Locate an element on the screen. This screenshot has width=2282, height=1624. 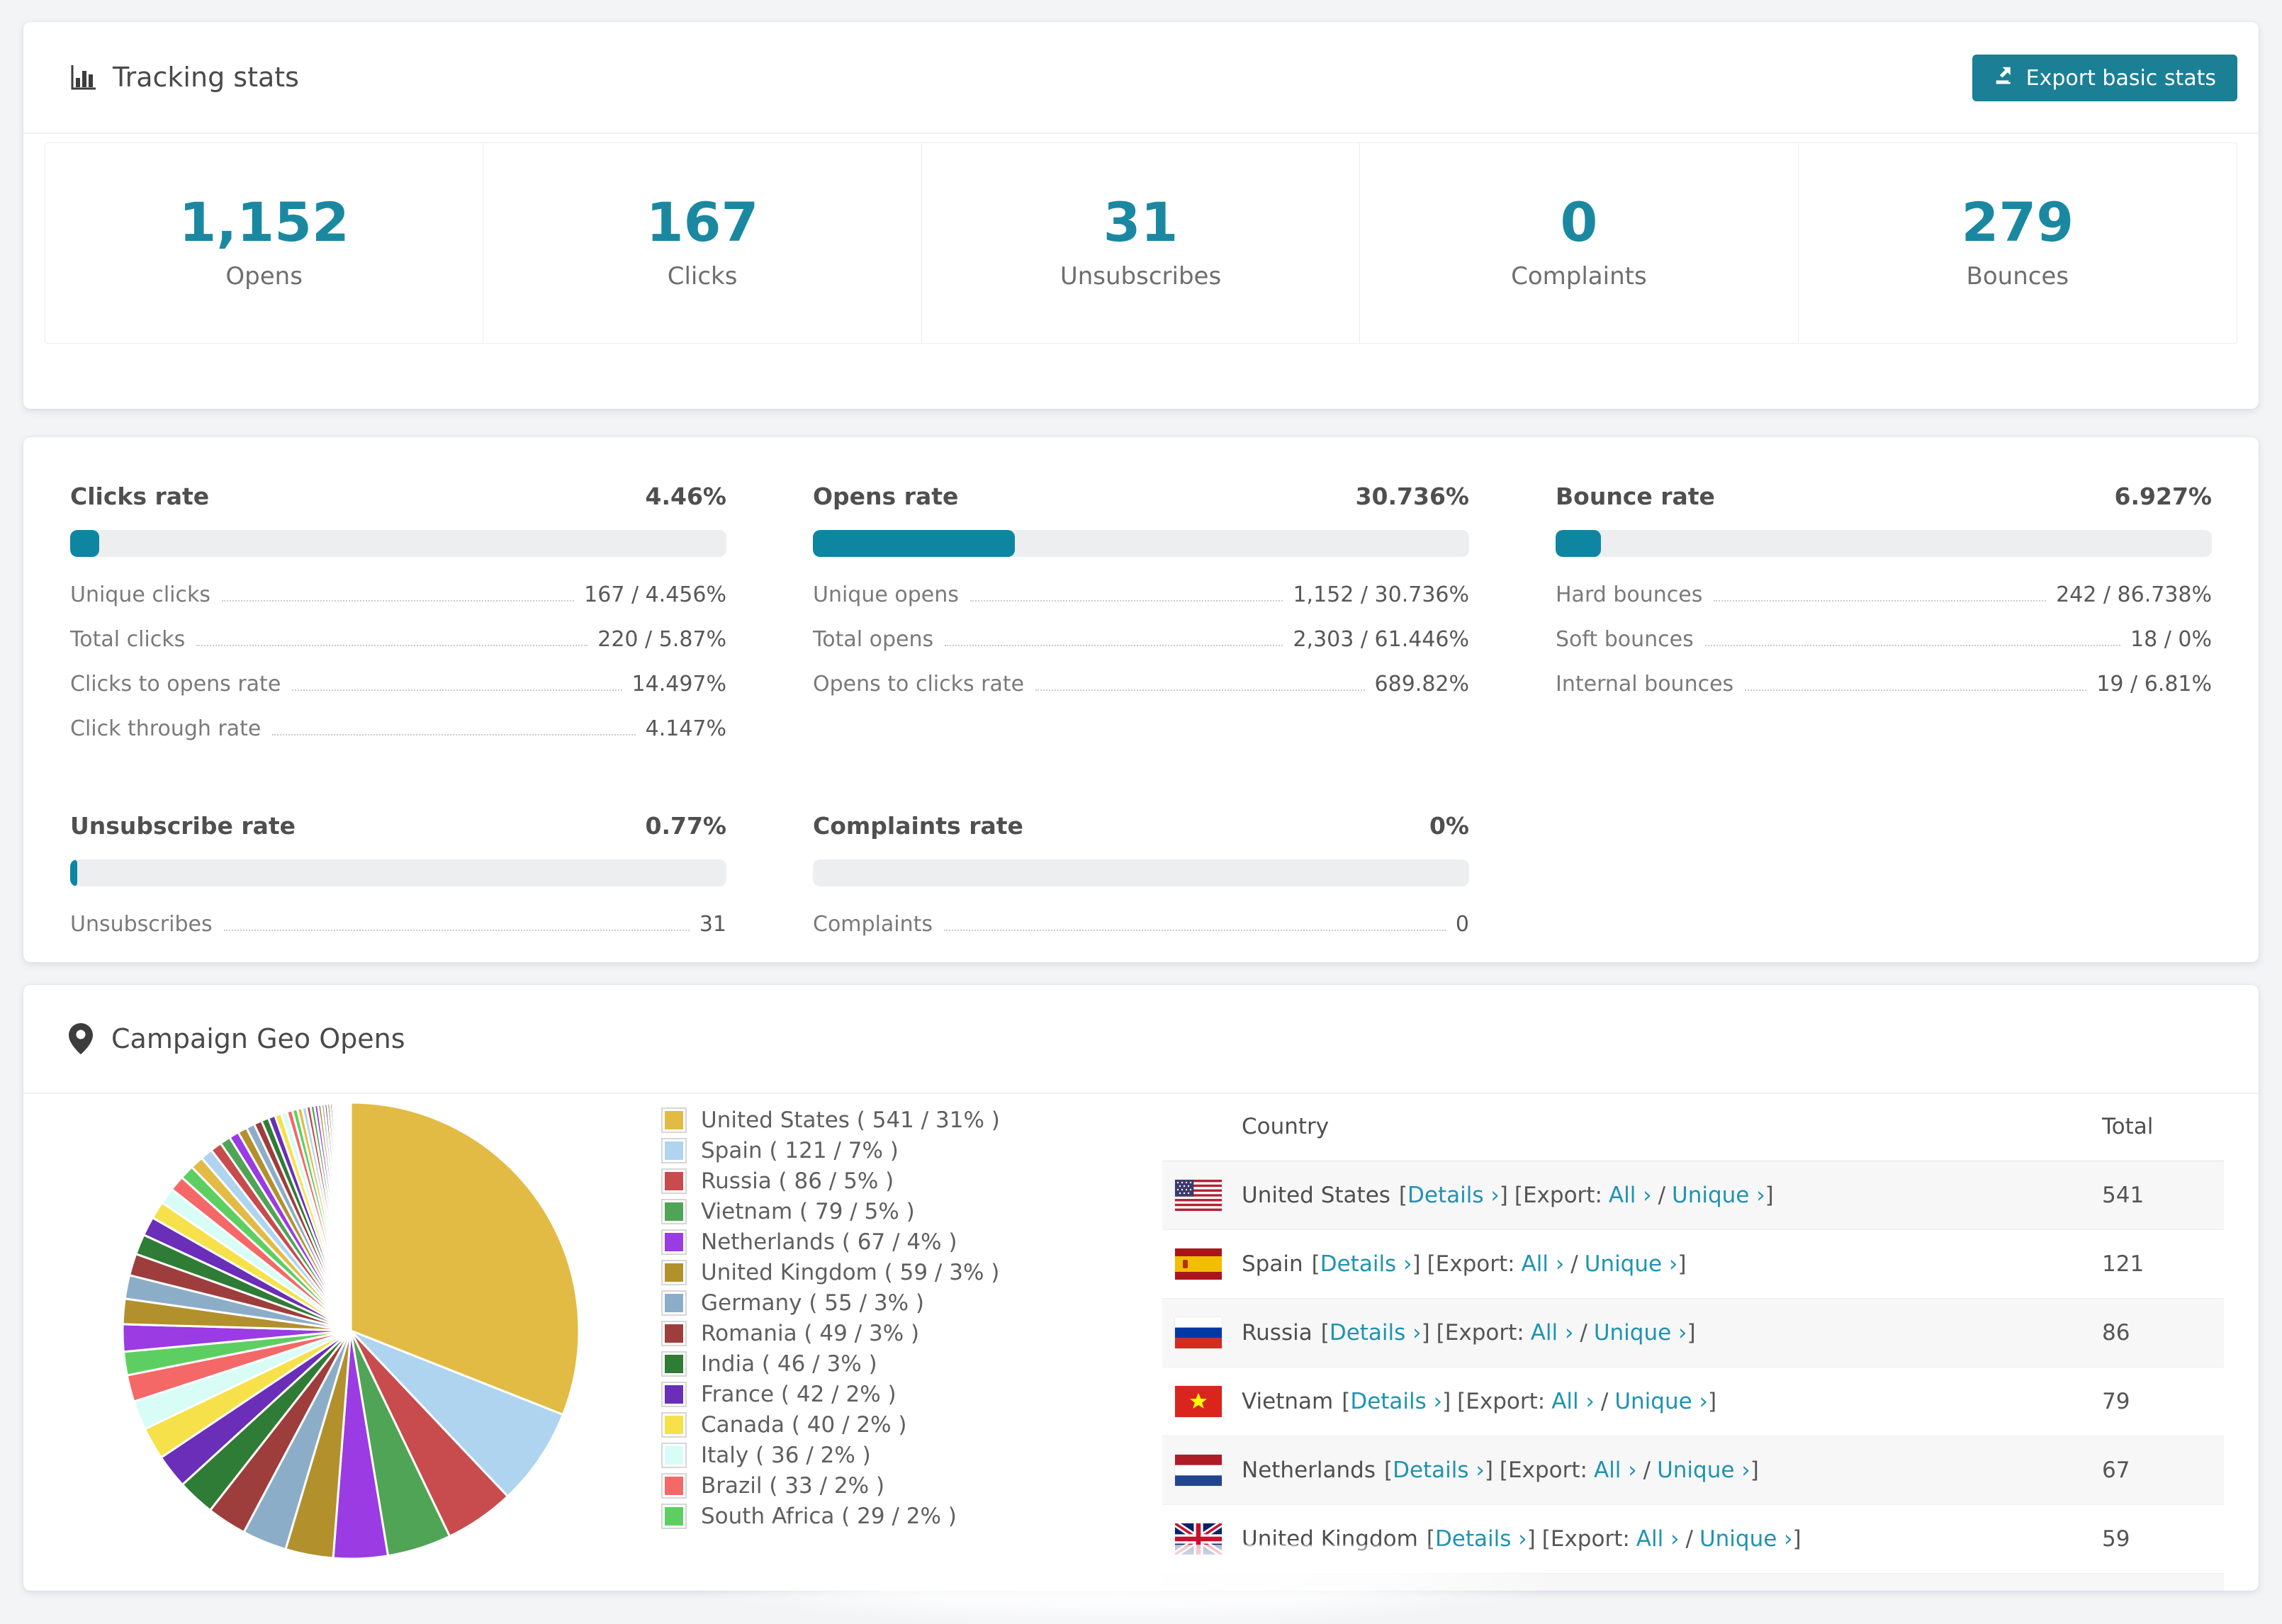
opens-rate-title: Opens rate is located at coordinates (886, 497).